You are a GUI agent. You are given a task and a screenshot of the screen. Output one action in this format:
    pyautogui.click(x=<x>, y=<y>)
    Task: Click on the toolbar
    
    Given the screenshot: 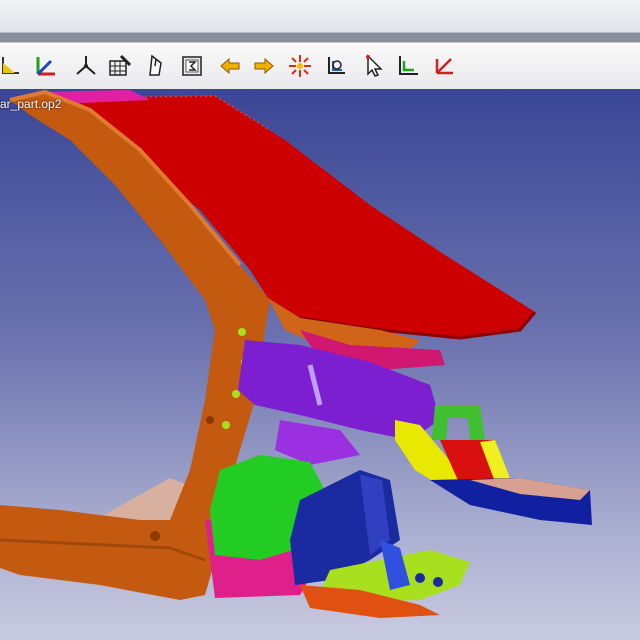 What is the action you would take?
    pyautogui.click(x=320, y=66)
    